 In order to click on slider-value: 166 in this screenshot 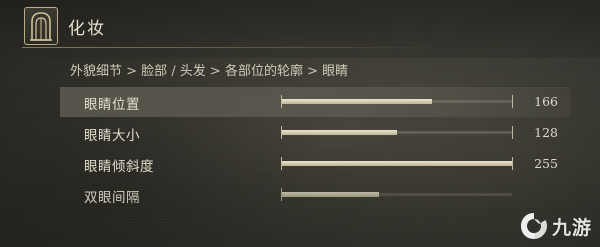, I will do `click(546, 101)`.